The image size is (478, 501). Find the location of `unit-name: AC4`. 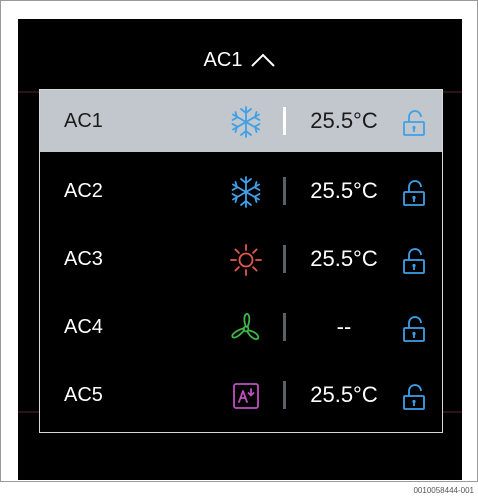

unit-name: AC4 is located at coordinates (83, 326).